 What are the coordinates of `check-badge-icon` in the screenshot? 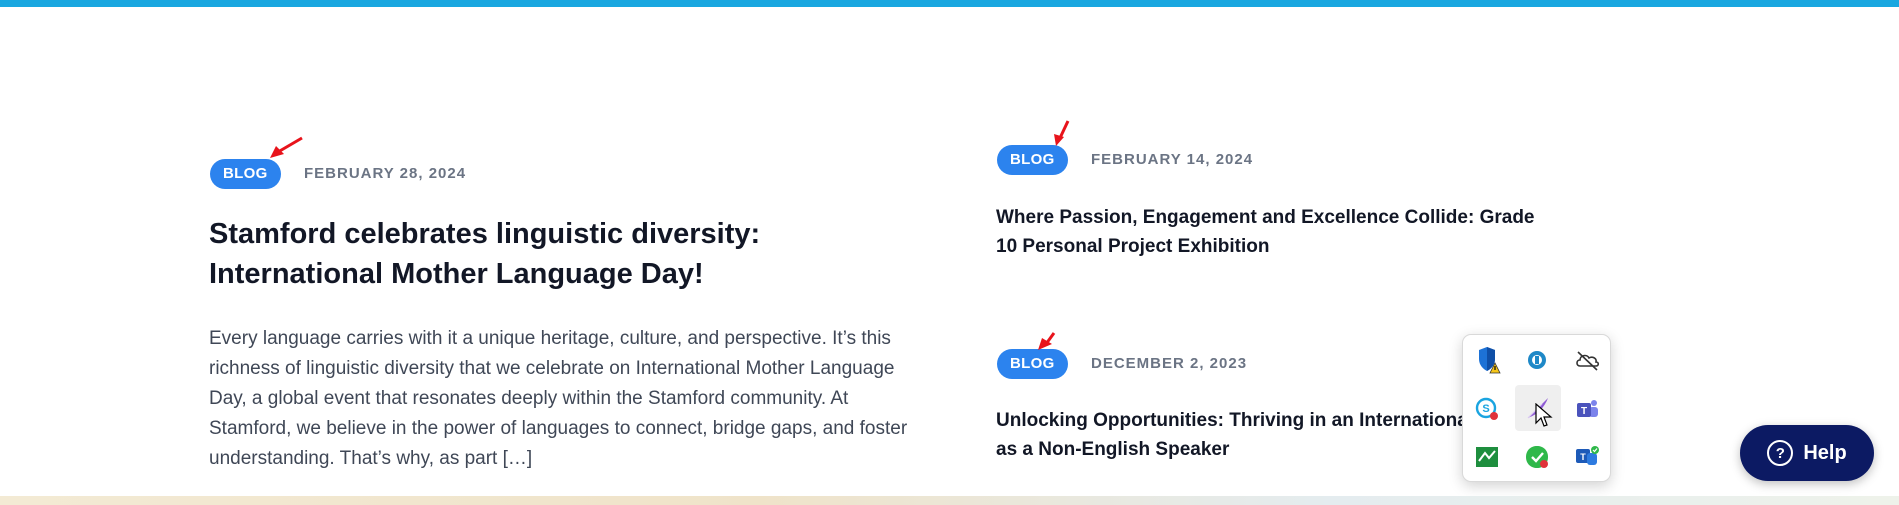 It's located at (1537, 457).